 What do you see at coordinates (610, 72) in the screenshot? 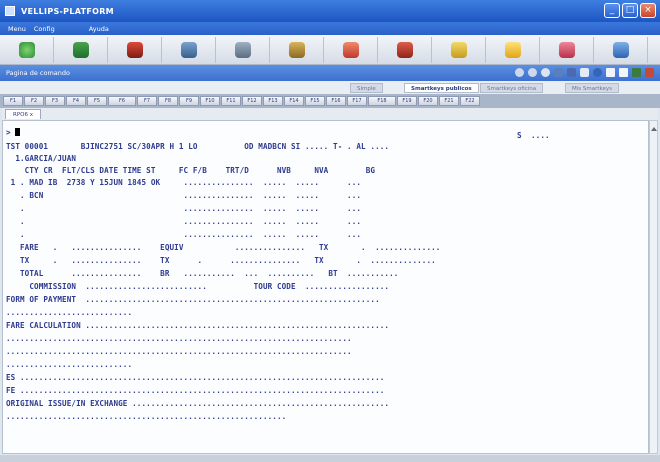
I see `calendar-icon` at bounding box center [610, 72].